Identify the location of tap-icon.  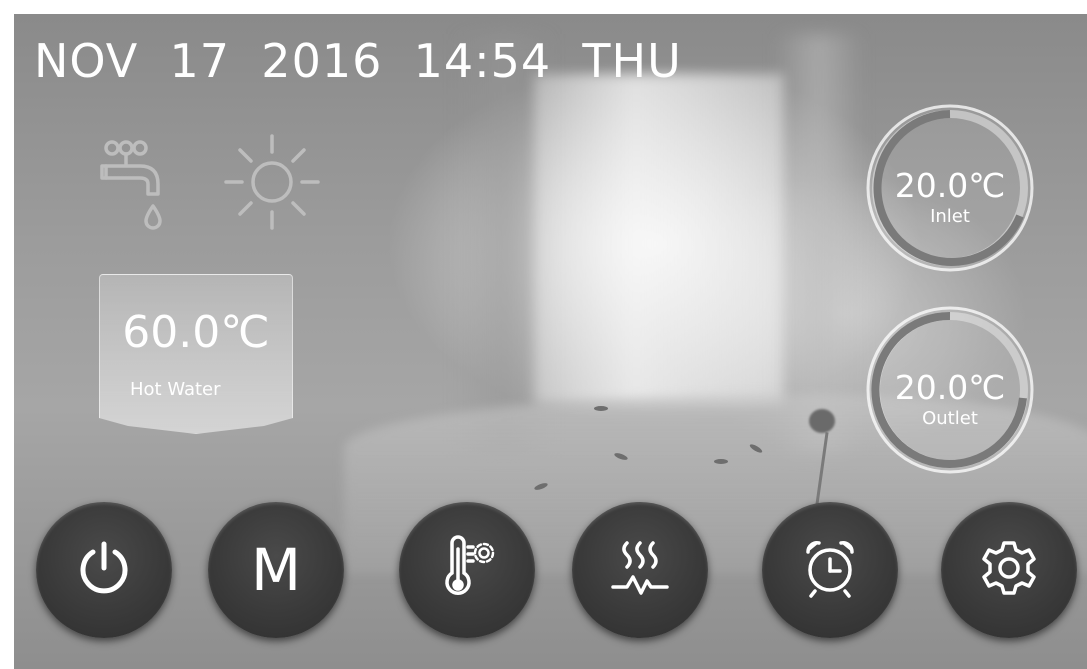
(137, 189).